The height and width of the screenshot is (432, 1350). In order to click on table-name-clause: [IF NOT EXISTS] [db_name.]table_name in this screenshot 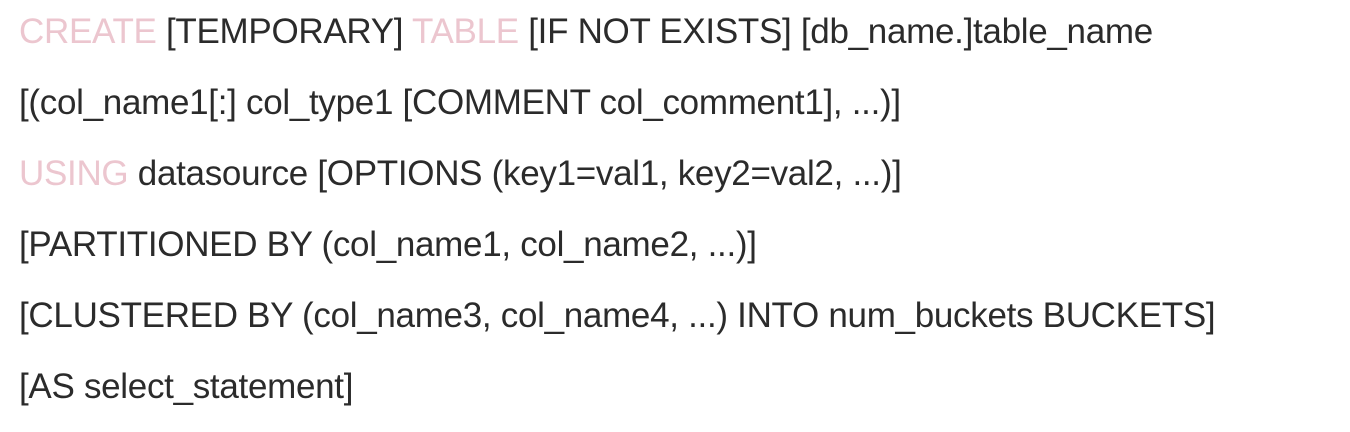, I will do `click(835, 31)`.